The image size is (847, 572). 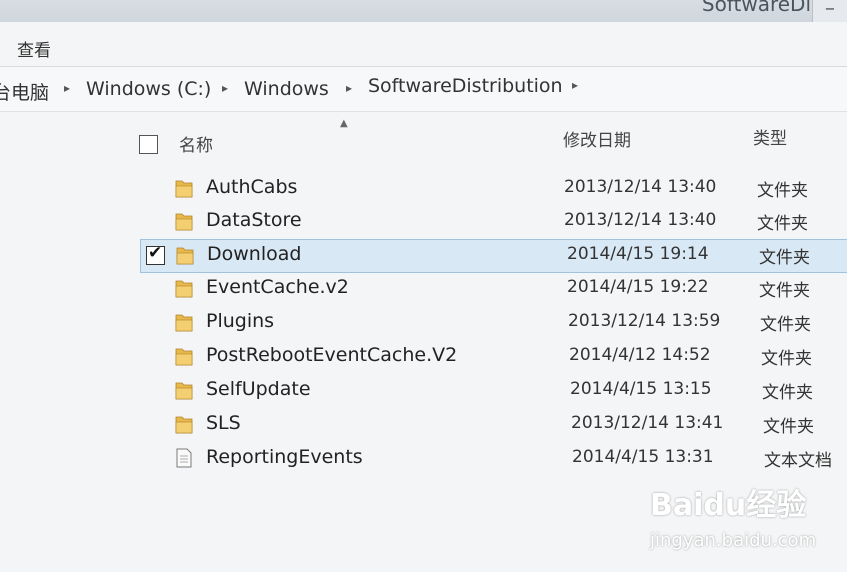 I want to click on file-name: ReportingEvents, so click(x=284, y=457).